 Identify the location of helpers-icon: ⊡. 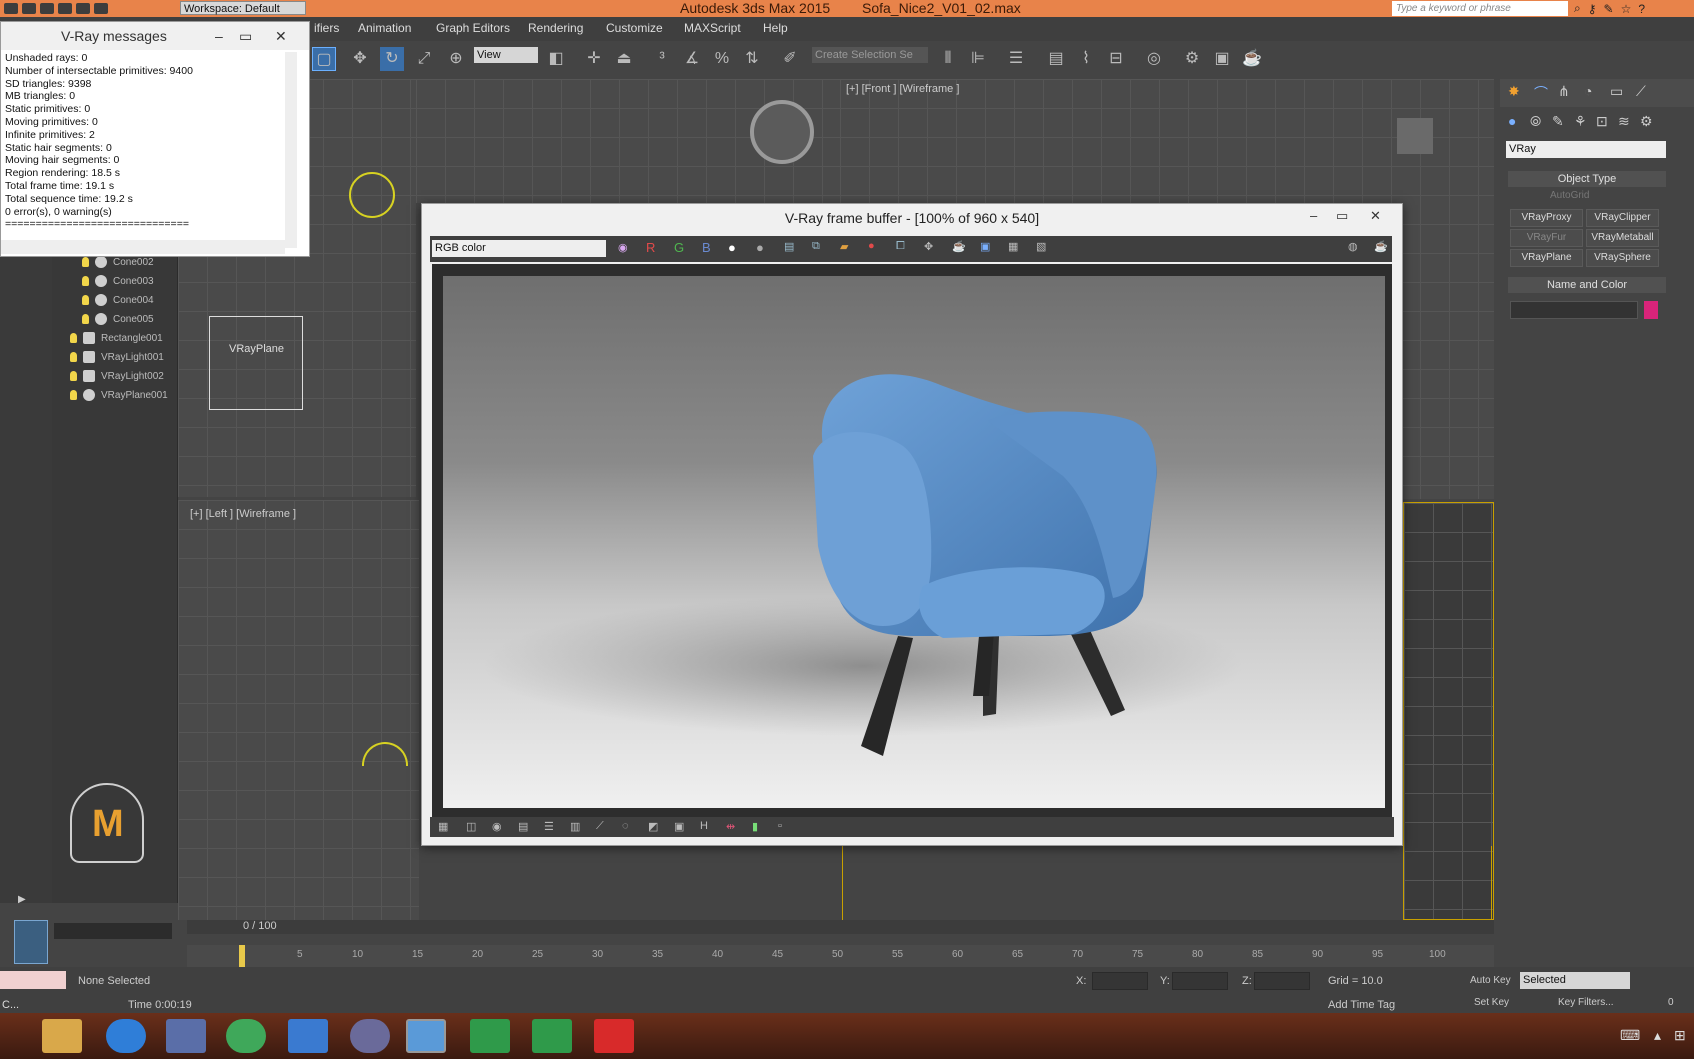
(1602, 121).